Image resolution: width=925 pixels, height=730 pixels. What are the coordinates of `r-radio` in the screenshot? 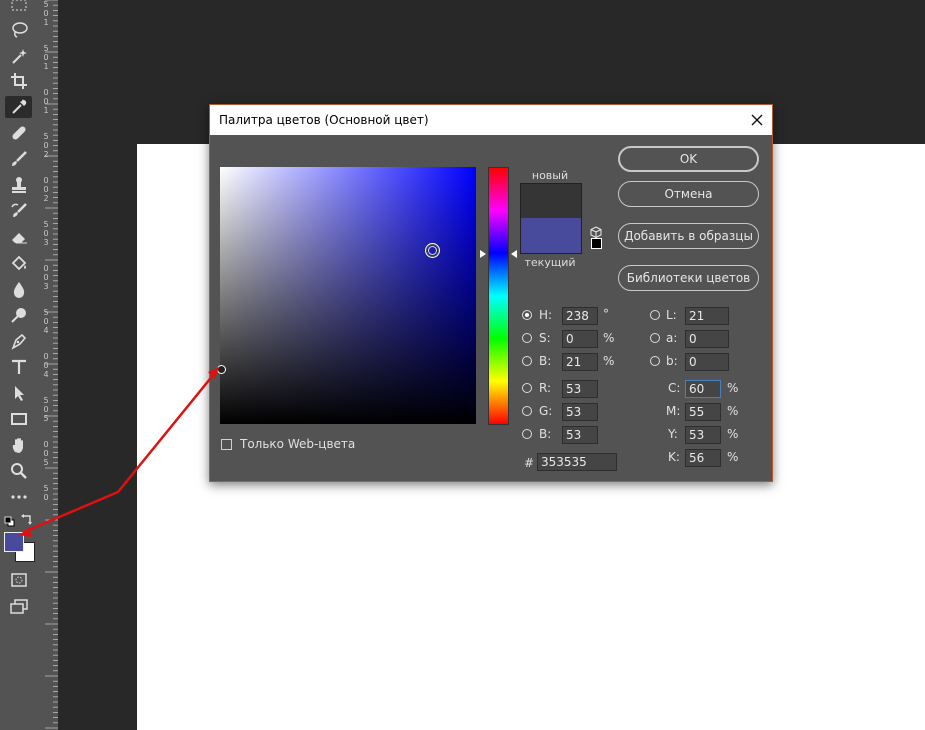 It's located at (527, 388).